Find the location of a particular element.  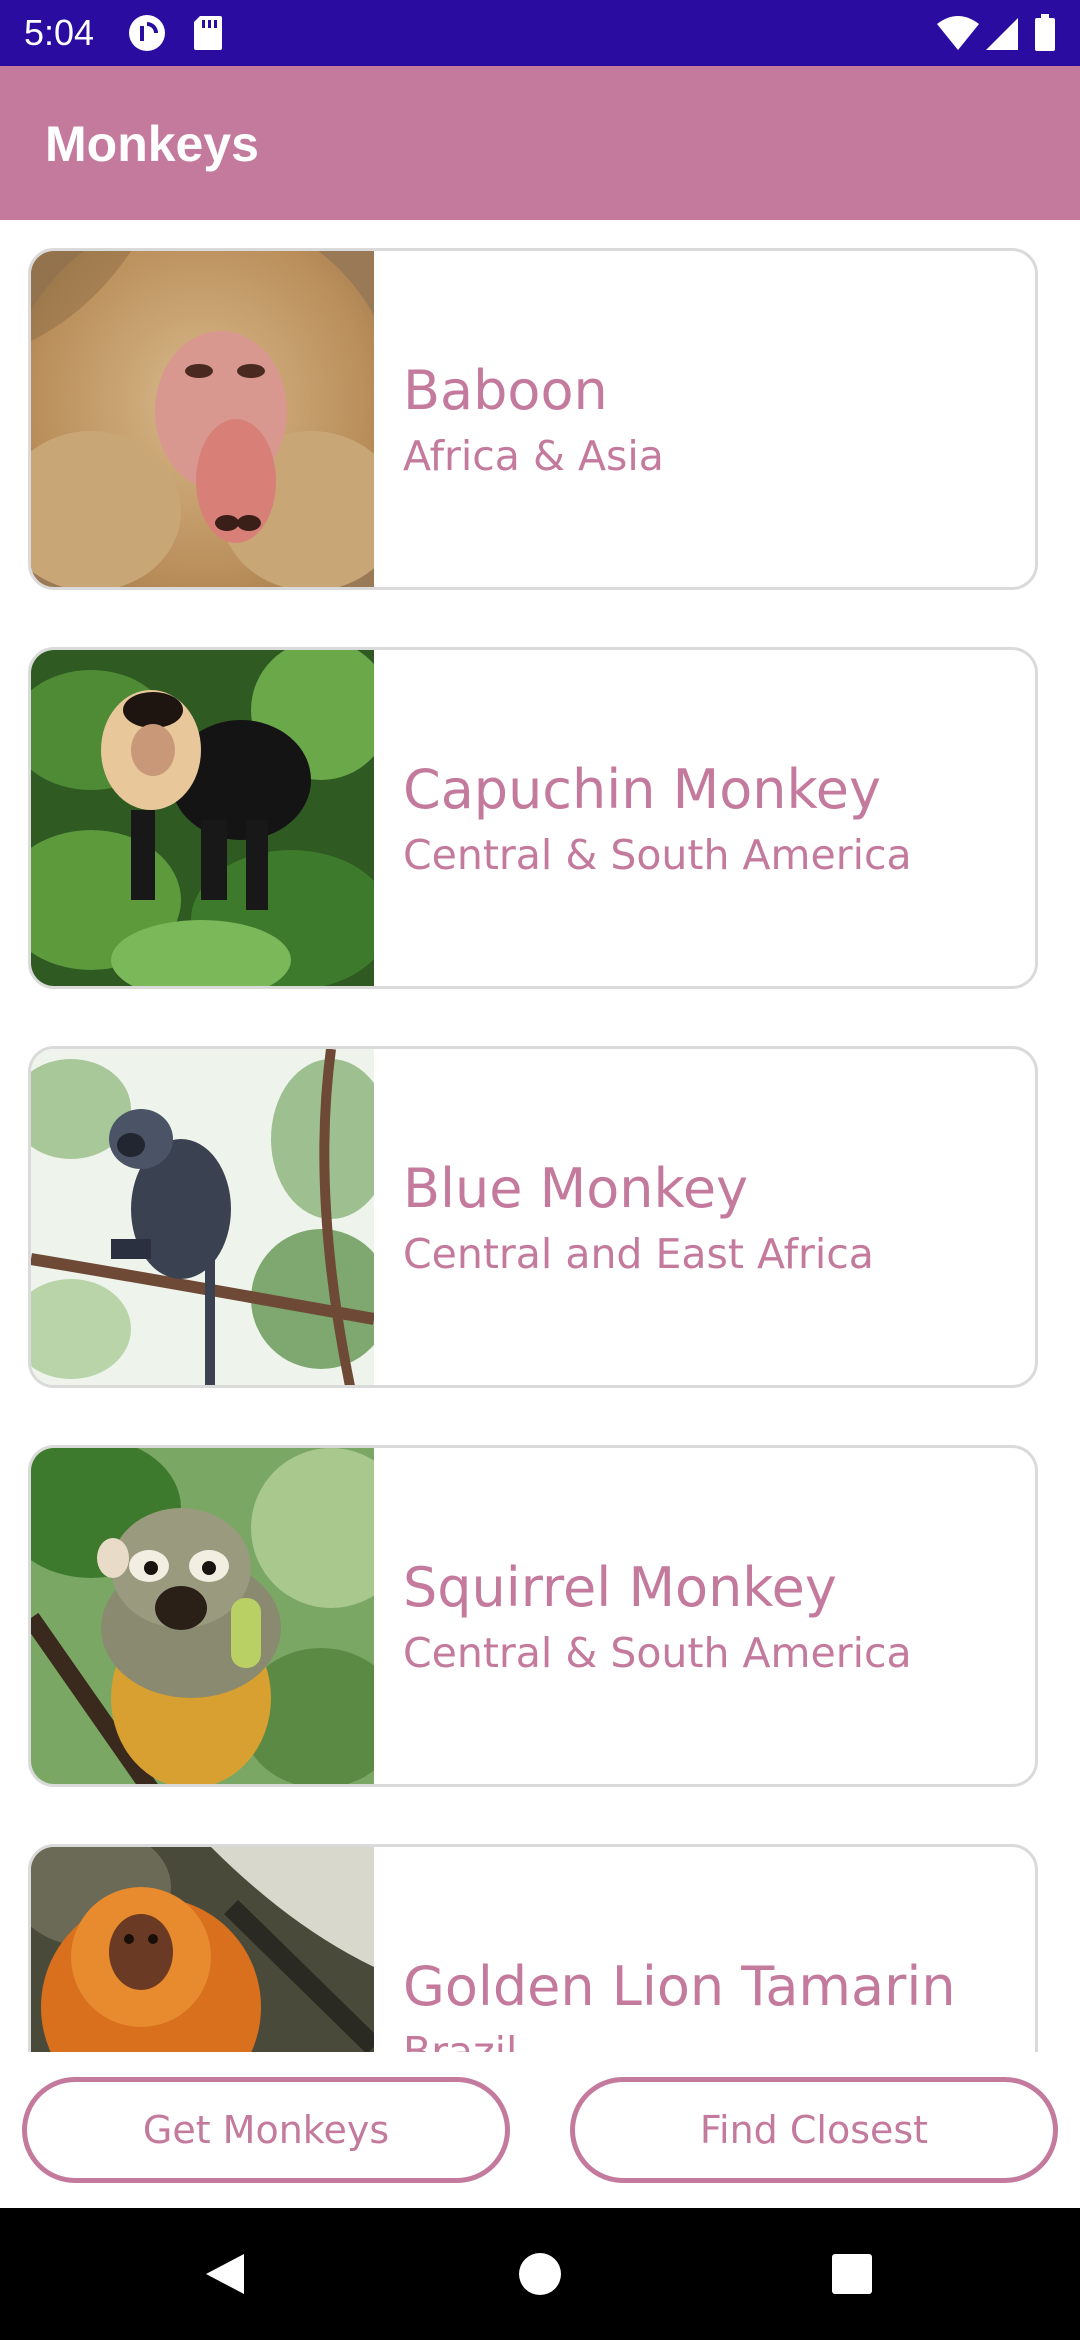

navigation-bar is located at coordinates (540, 2274).